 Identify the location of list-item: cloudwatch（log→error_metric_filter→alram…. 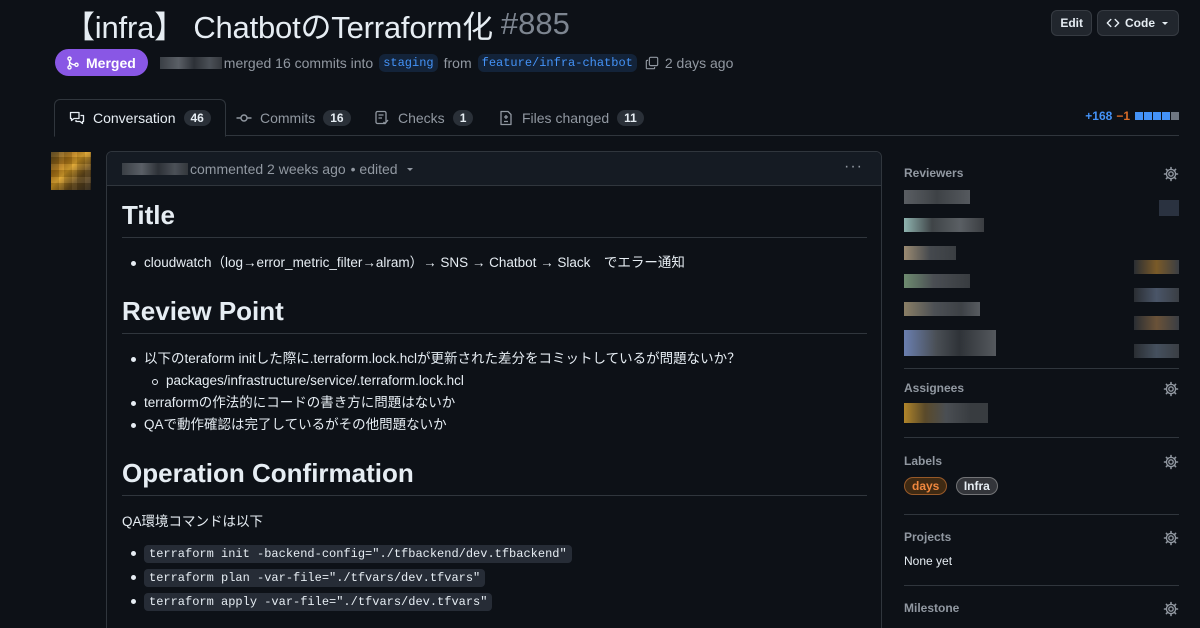
(494, 263).